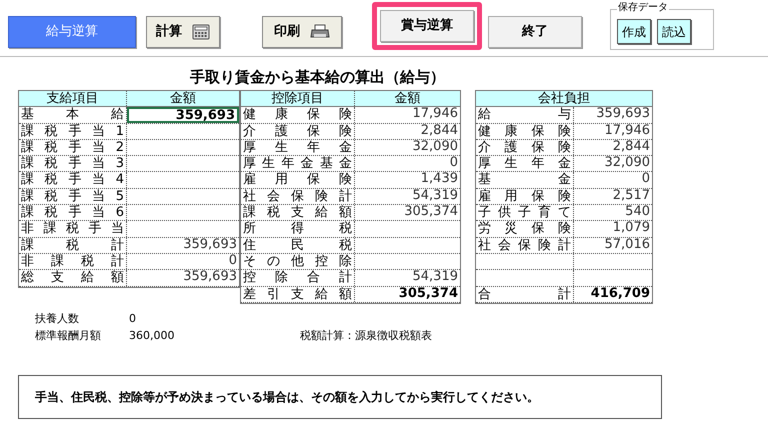  Describe the element at coordinates (674, 31) in the screenshot. I see `save-data-button: 読込` at that location.